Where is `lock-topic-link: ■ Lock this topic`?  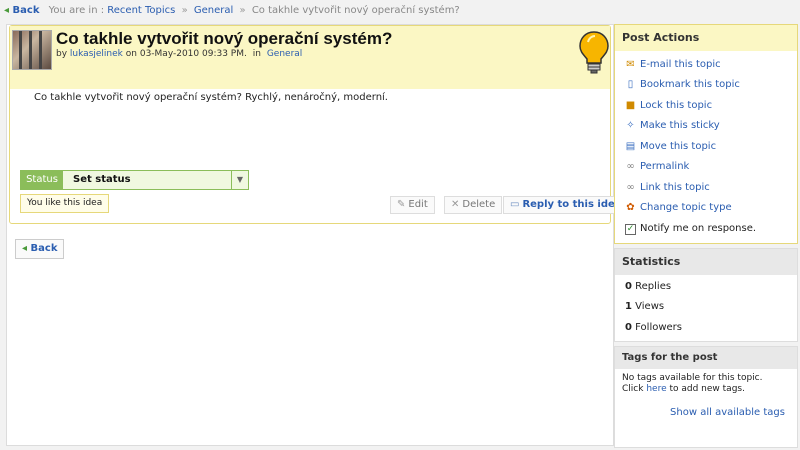 lock-topic-link: ■ Lock this topic is located at coordinates (668, 106).